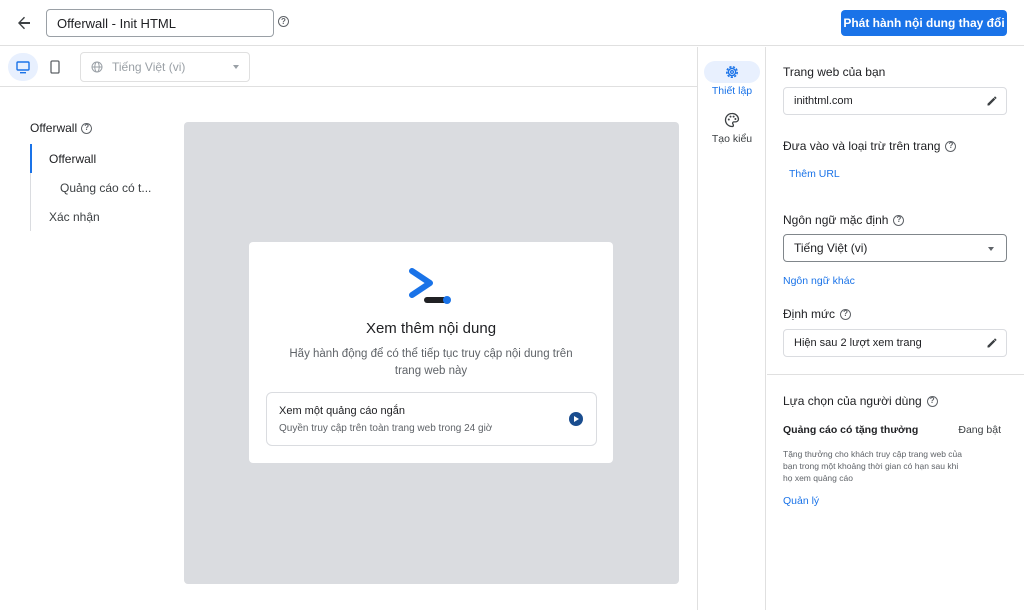 Image resolution: width=1024 pixels, height=610 pixels. What do you see at coordinates (809, 314) in the screenshot?
I see `frequency-text: Định mức` at bounding box center [809, 314].